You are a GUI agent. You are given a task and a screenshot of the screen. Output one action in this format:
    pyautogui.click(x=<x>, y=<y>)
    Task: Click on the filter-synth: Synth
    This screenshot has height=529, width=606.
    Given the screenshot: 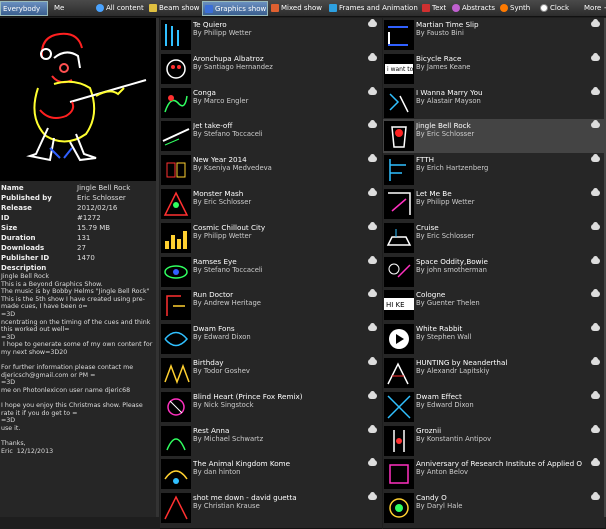 What is the action you would take?
    pyautogui.click(x=517, y=8)
    